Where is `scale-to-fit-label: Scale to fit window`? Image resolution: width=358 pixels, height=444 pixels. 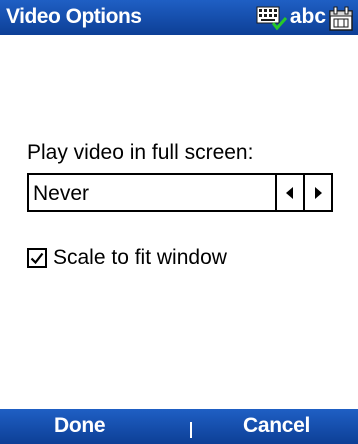
scale-to-fit-label: Scale to fit window is located at coordinates (140, 257).